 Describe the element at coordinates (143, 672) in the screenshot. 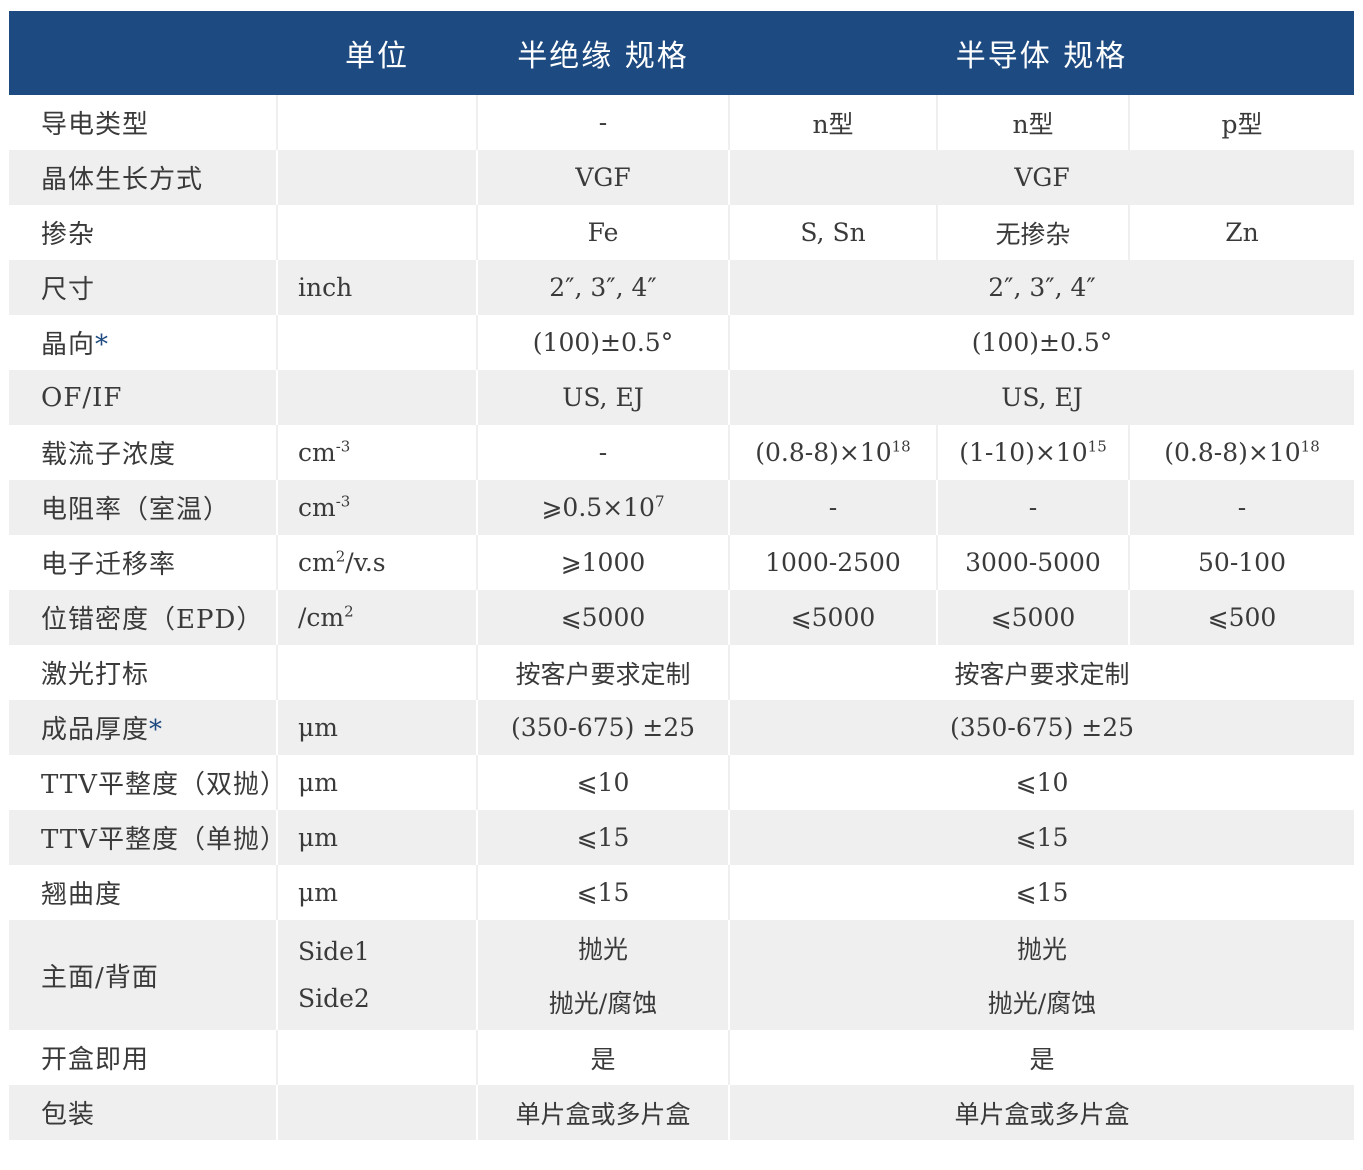

I see `row-label: 激光打标` at that location.